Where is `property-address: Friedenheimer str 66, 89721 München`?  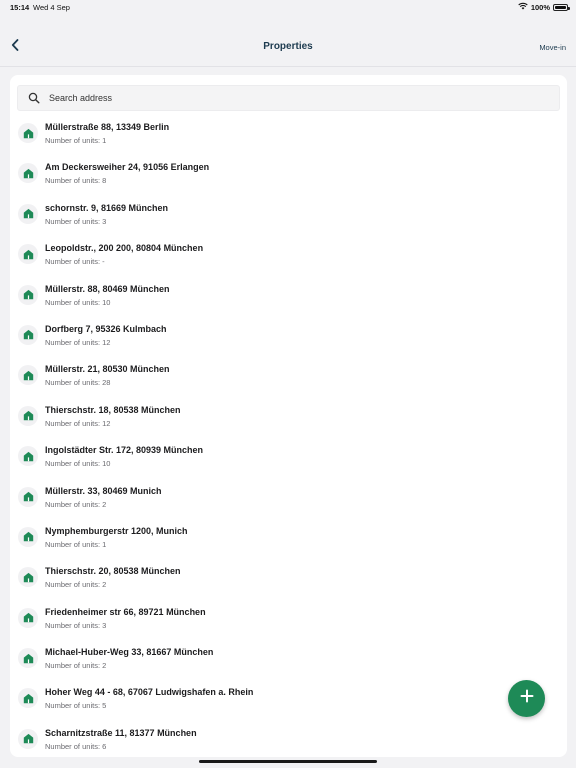 property-address: Friedenheimer str 66, 89721 München is located at coordinates (125, 611).